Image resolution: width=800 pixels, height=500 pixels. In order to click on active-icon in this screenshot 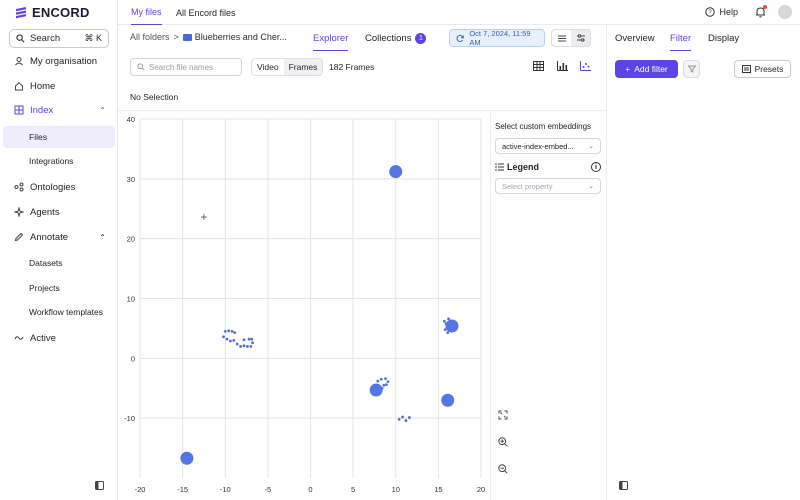, I will do `click(19, 338)`.